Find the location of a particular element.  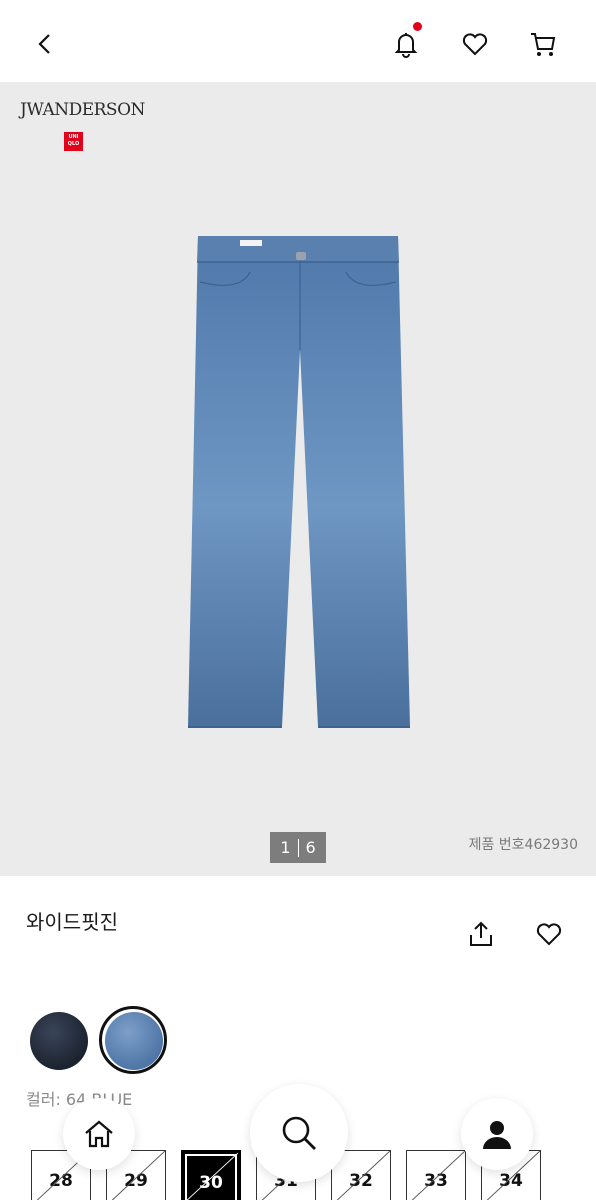

wishlist-button is located at coordinates (475, 44).